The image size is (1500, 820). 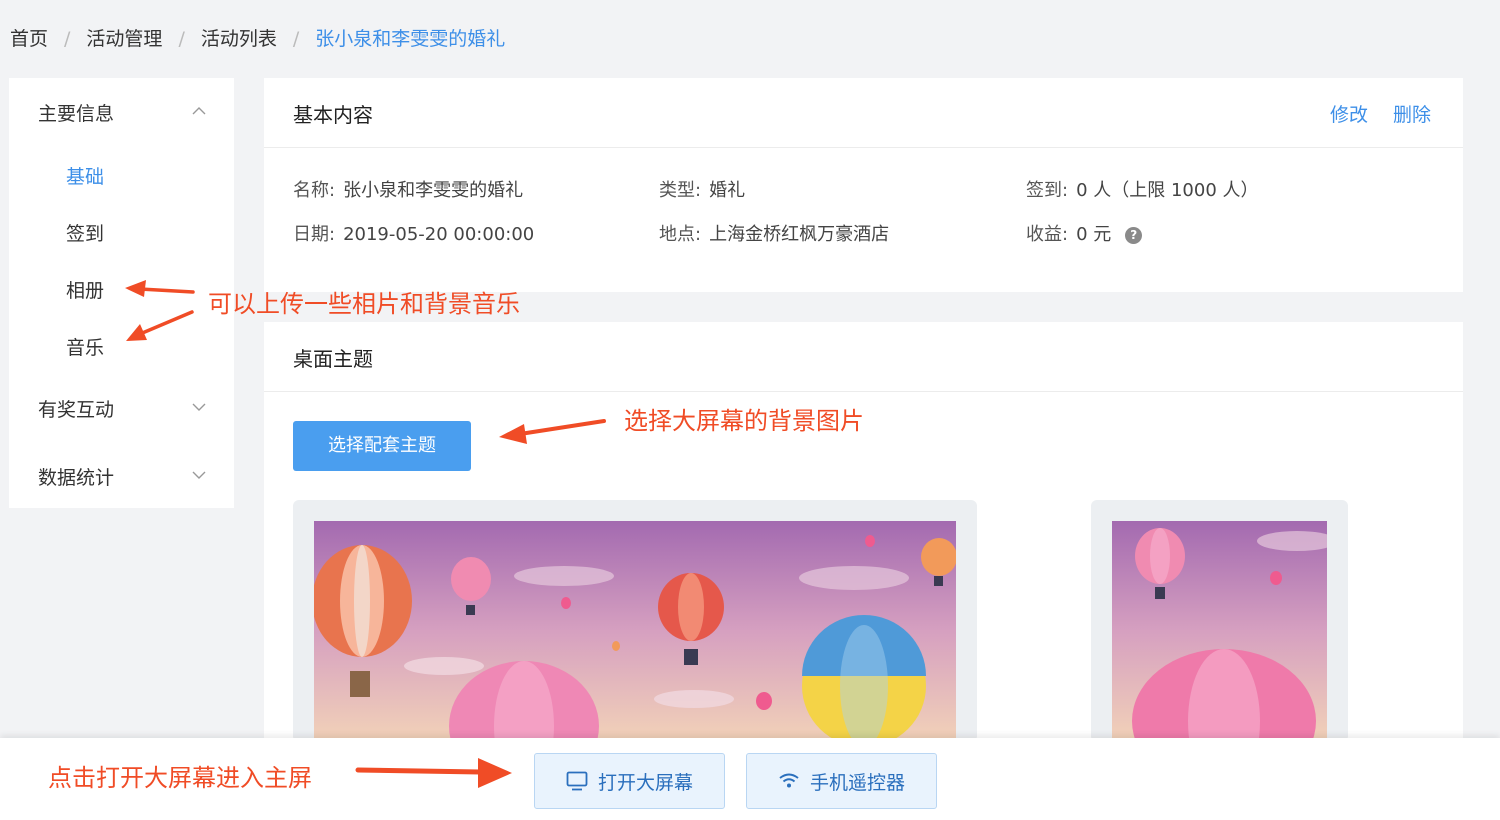 What do you see at coordinates (645, 782) in the screenshot?
I see `open-big-screen-label: 打开大屏幕` at bounding box center [645, 782].